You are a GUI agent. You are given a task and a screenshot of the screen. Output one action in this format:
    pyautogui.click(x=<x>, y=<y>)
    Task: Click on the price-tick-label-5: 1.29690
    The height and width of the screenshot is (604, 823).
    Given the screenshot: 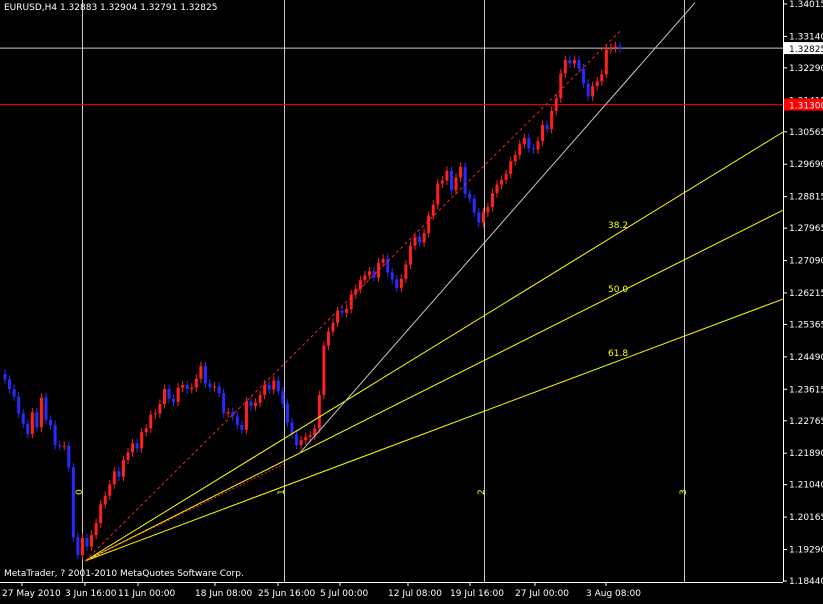 What is the action you would take?
    pyautogui.click(x=806, y=165)
    